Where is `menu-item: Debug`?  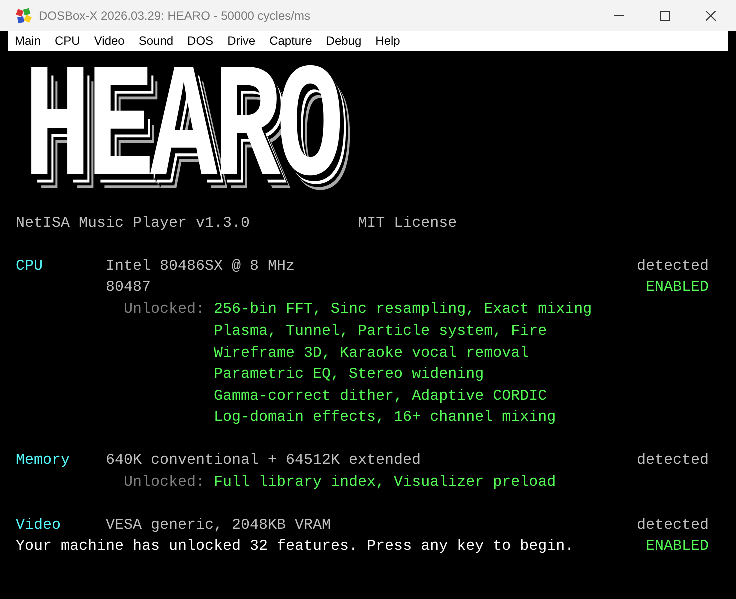
menu-item: Debug is located at coordinates (344, 41).